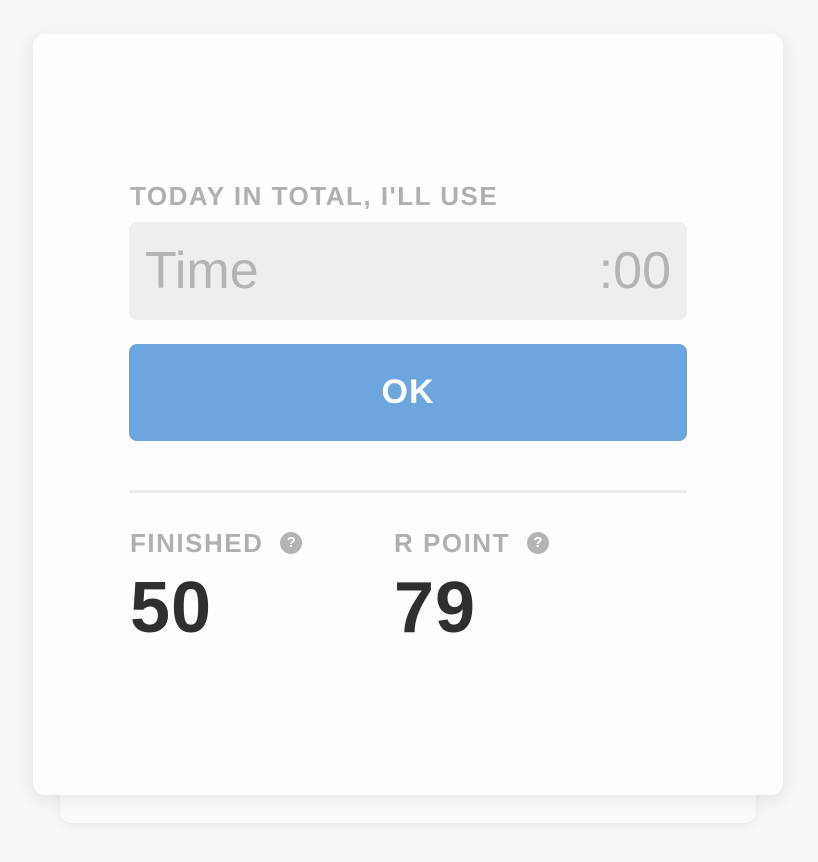  What do you see at coordinates (408, 392) in the screenshot?
I see `ok-button: OK` at bounding box center [408, 392].